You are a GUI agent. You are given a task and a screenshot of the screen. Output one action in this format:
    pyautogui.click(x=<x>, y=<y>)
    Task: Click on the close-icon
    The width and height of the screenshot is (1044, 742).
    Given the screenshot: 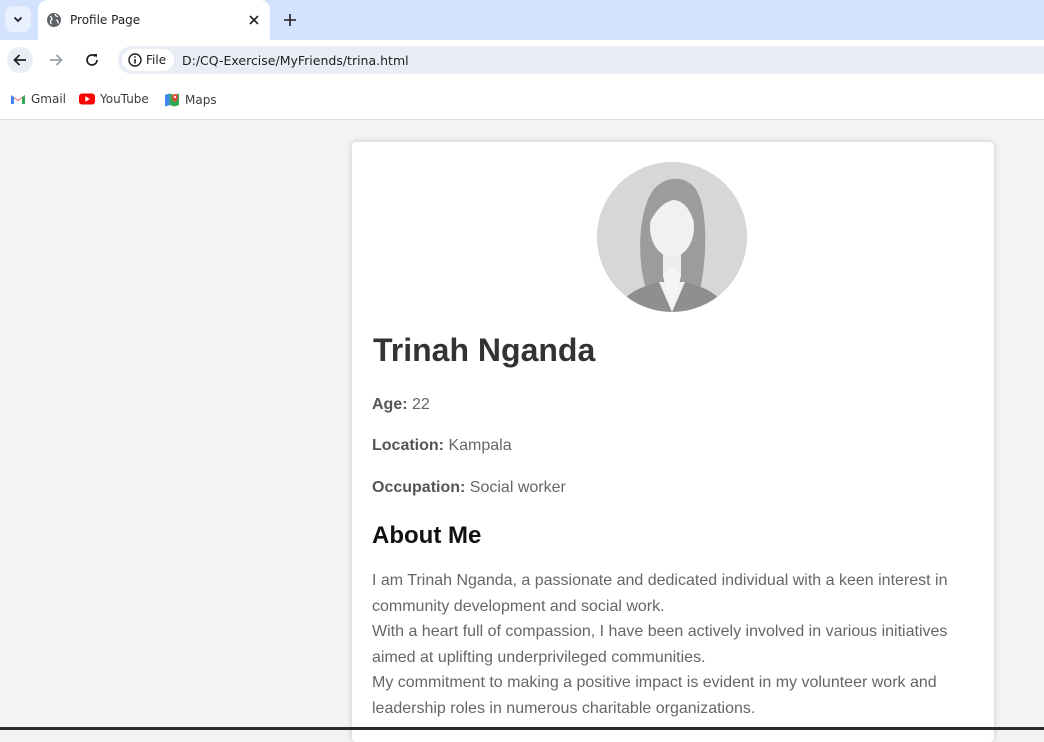 What is the action you would take?
    pyautogui.click(x=254, y=20)
    